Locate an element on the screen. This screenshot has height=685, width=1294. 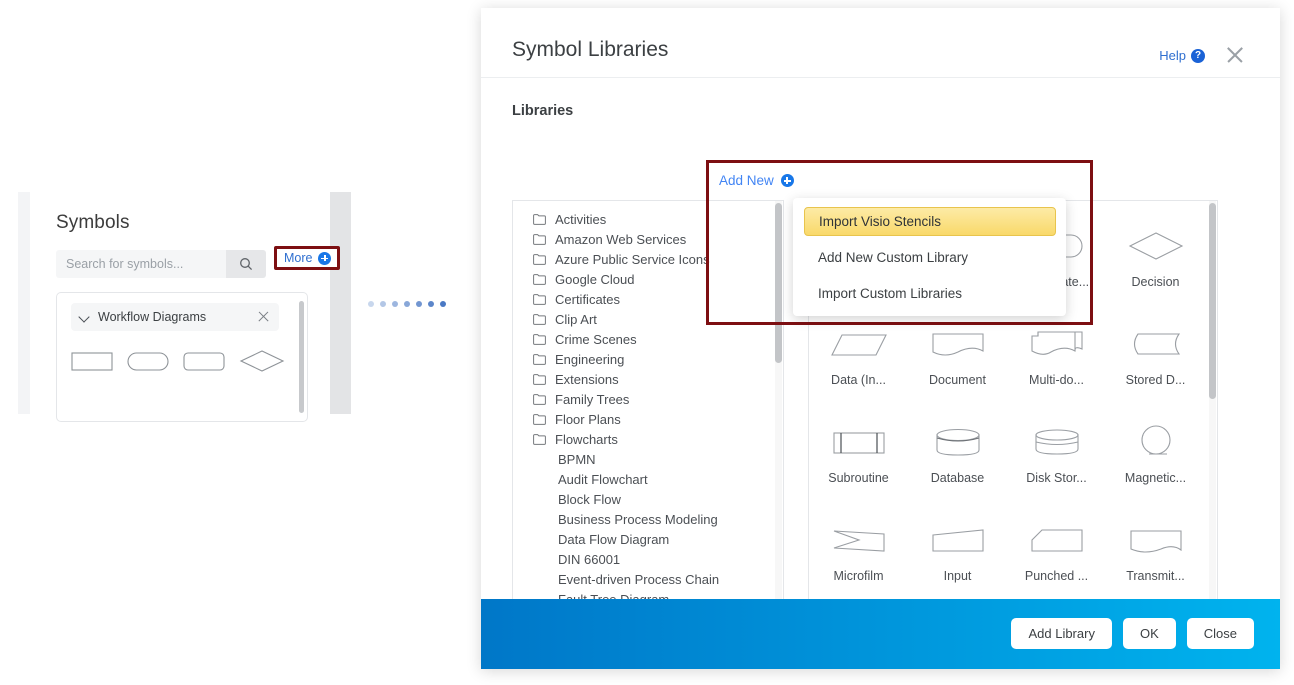
library-tree-item: Audit Flowchart is located at coordinates (648, 479).